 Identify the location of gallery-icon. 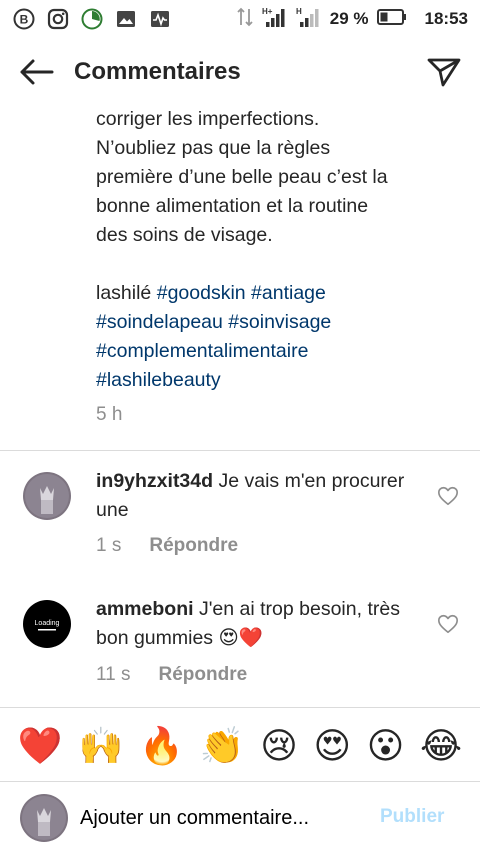
(126, 19).